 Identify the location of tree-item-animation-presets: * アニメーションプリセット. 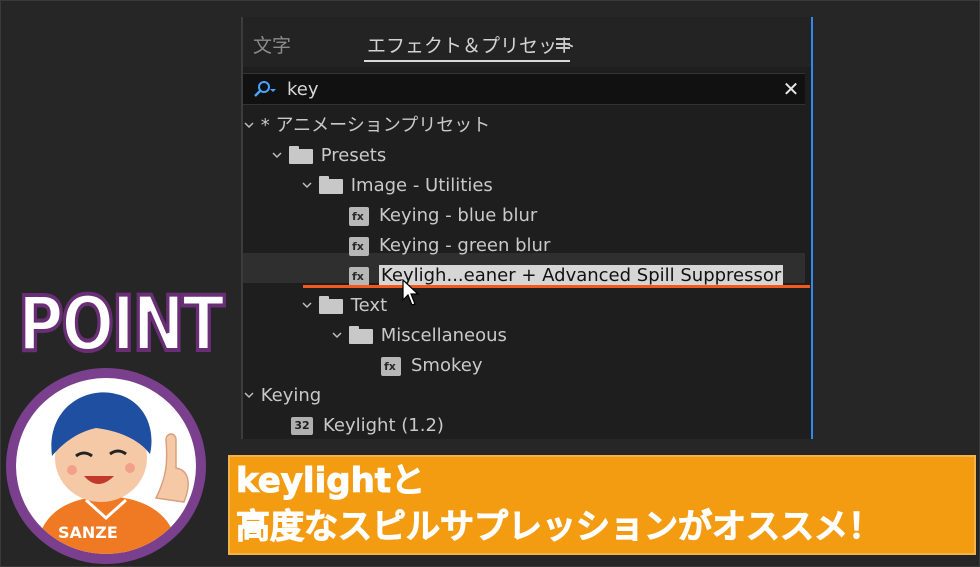
(366, 126).